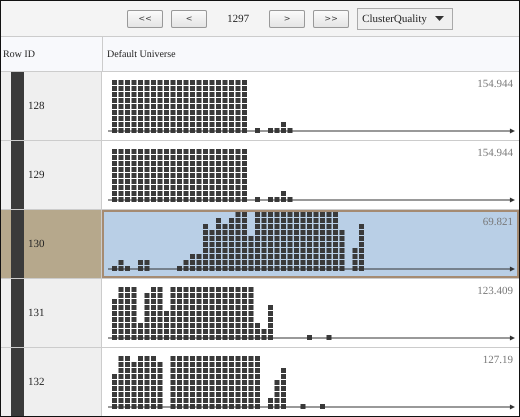  What do you see at coordinates (52, 54) in the screenshot?
I see `column-header: Row ID` at bounding box center [52, 54].